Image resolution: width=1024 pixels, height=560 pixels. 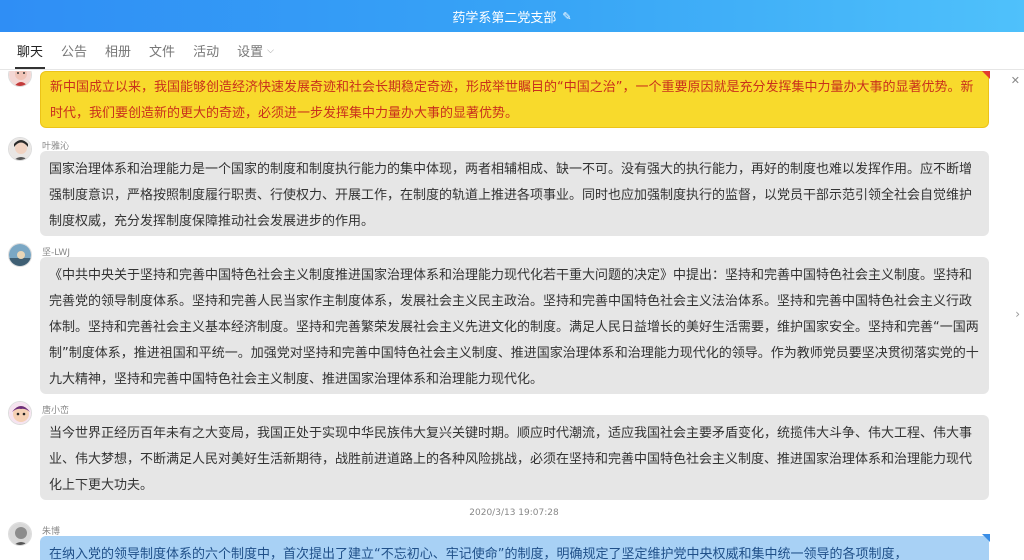 What do you see at coordinates (512, 51) in the screenshot?
I see `tab-bar: 聊天 公告 相册 文件 活动 设置 ⌵` at bounding box center [512, 51].